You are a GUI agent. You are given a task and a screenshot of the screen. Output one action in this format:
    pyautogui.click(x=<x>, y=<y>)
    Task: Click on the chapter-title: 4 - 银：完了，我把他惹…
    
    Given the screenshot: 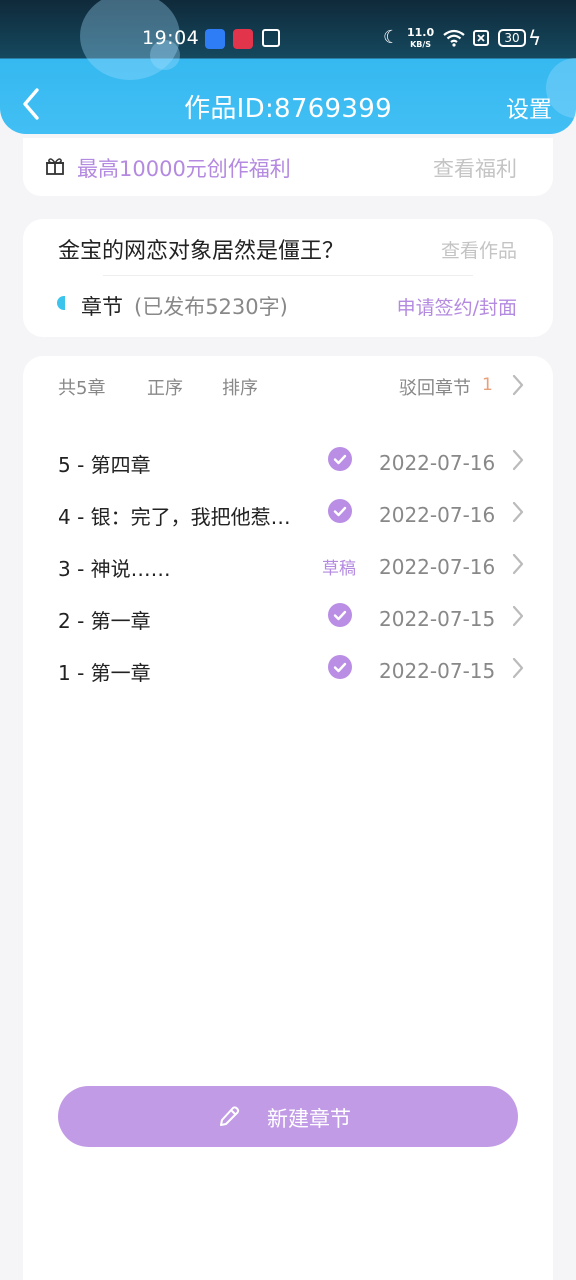 What is the action you would take?
    pyautogui.click(x=174, y=517)
    